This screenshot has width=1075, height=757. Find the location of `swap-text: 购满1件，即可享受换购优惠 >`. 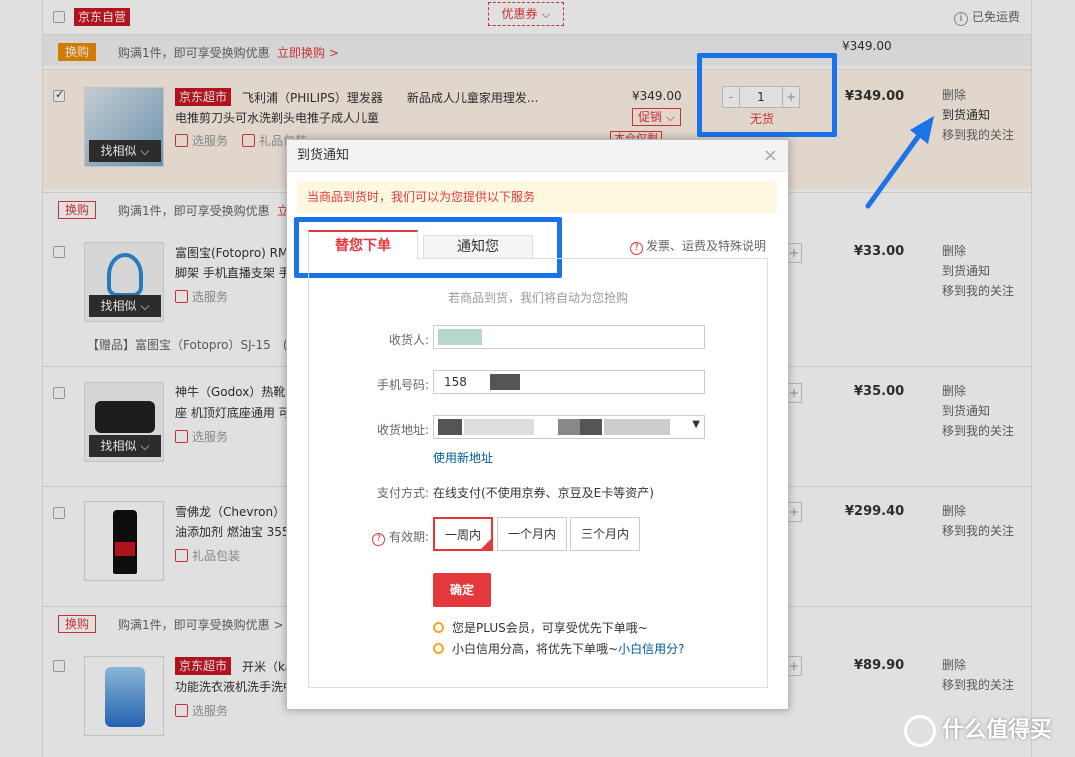

swap-text: 购满1件，即可享受换购优惠 > is located at coordinates (201, 625).